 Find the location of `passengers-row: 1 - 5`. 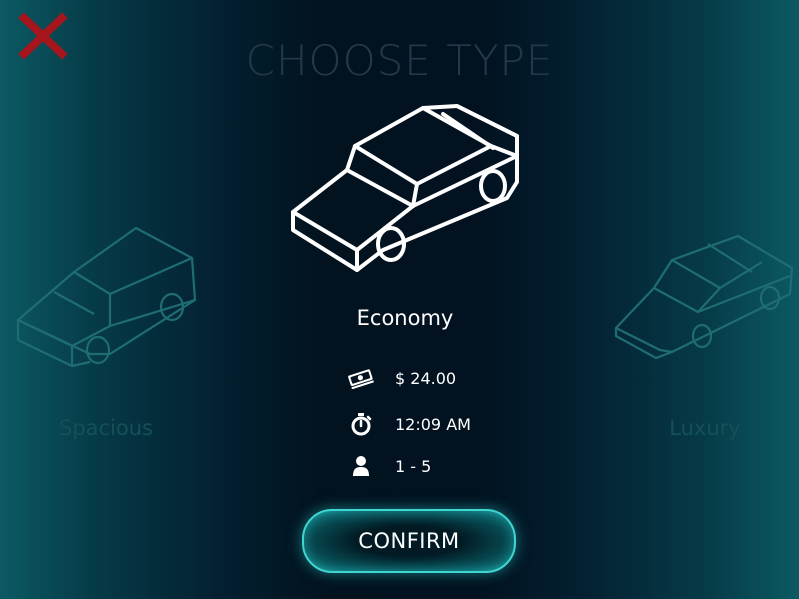

passengers-row: 1 - 5 is located at coordinates (388, 466).